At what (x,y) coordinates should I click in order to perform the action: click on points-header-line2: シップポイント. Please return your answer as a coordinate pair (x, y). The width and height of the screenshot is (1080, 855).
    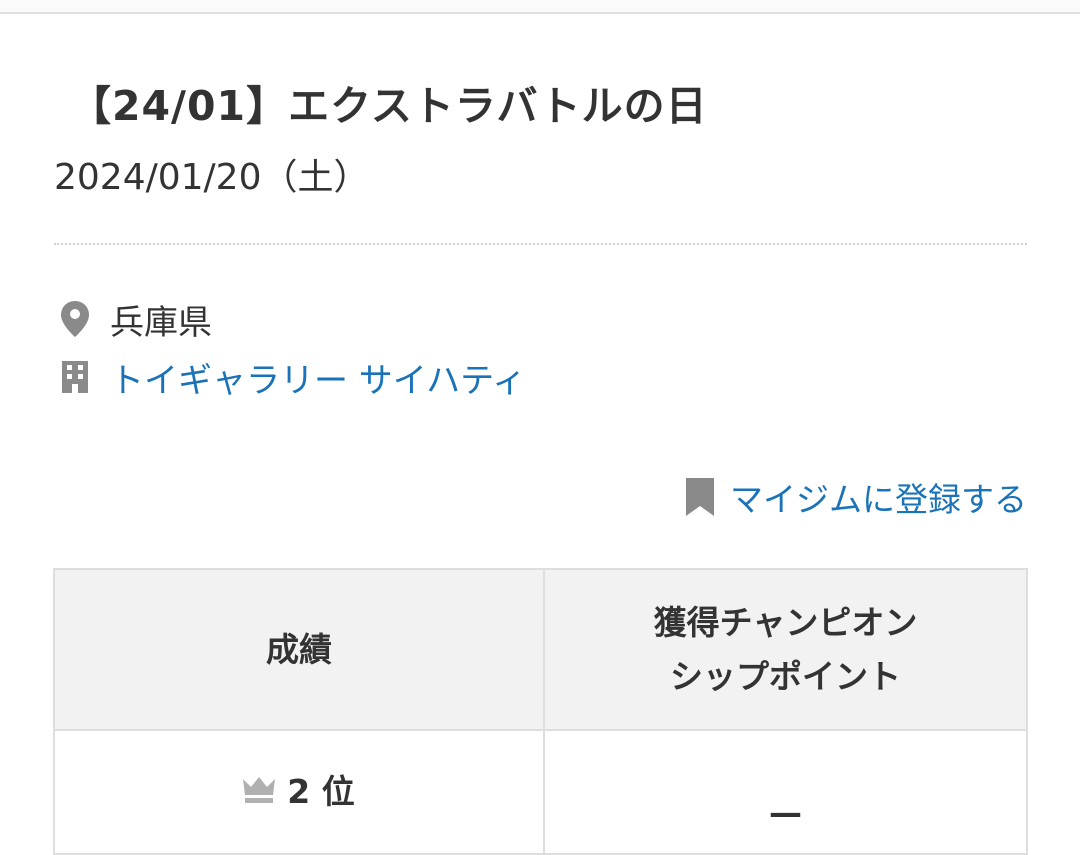
    Looking at the image, I should click on (785, 676).